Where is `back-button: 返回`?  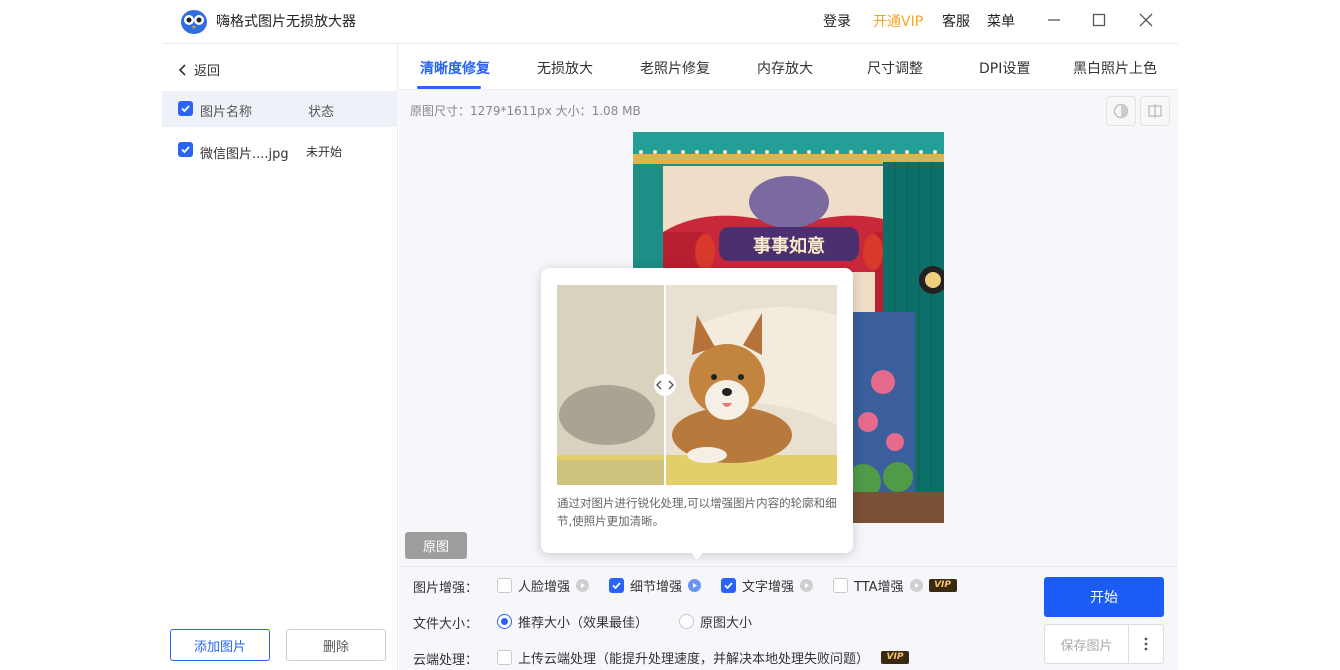
back-button: 返回 is located at coordinates (199, 69).